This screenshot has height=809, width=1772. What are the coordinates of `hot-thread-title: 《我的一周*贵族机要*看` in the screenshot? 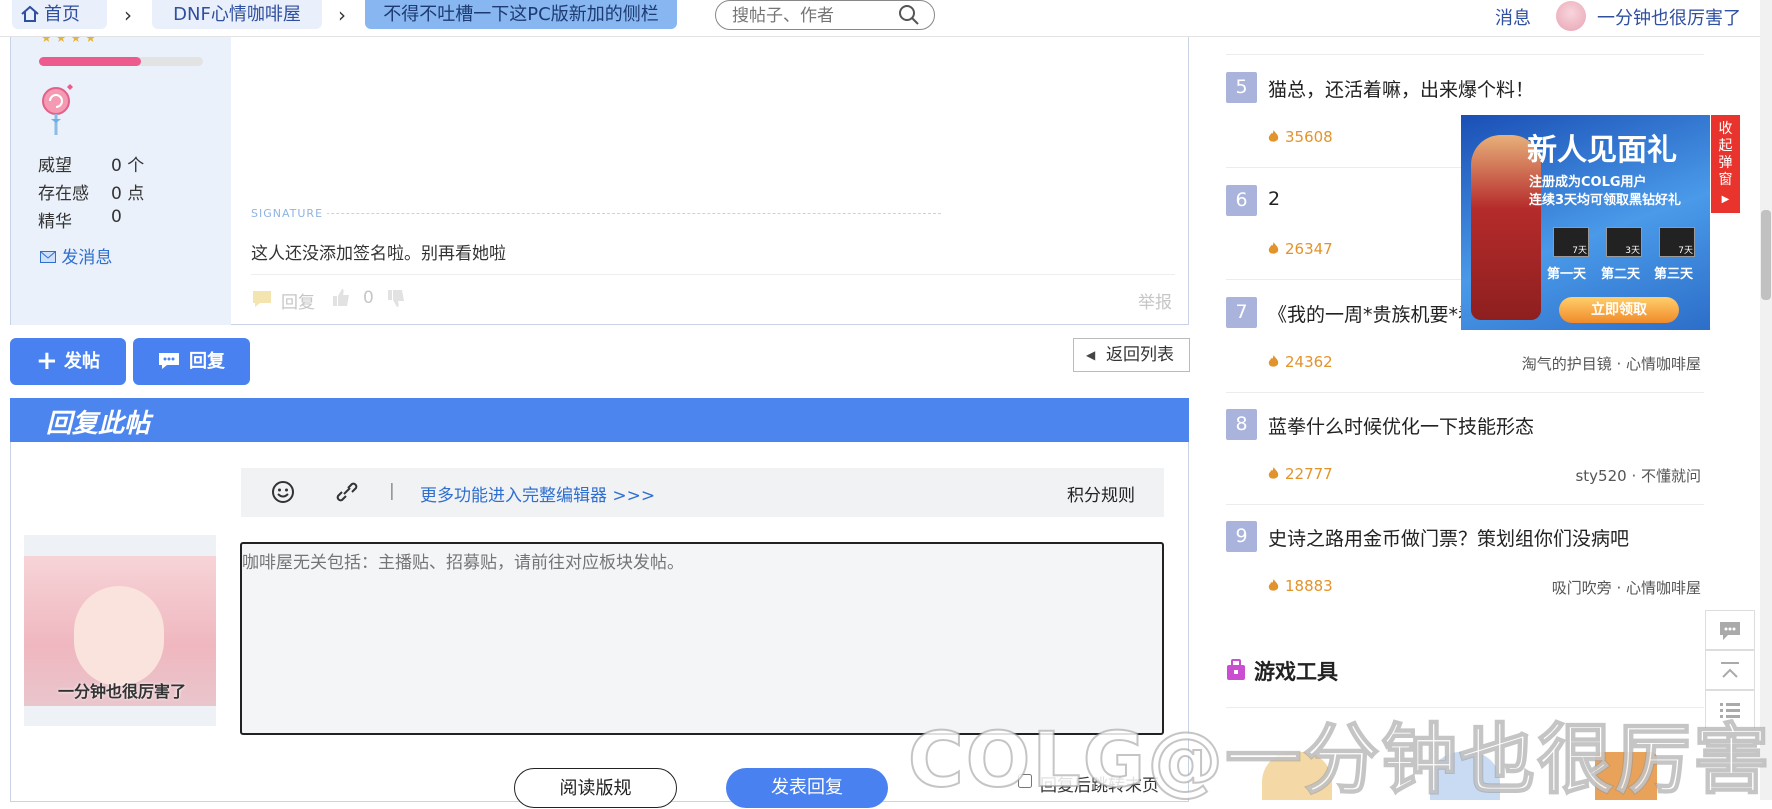 It's located at (1372, 313).